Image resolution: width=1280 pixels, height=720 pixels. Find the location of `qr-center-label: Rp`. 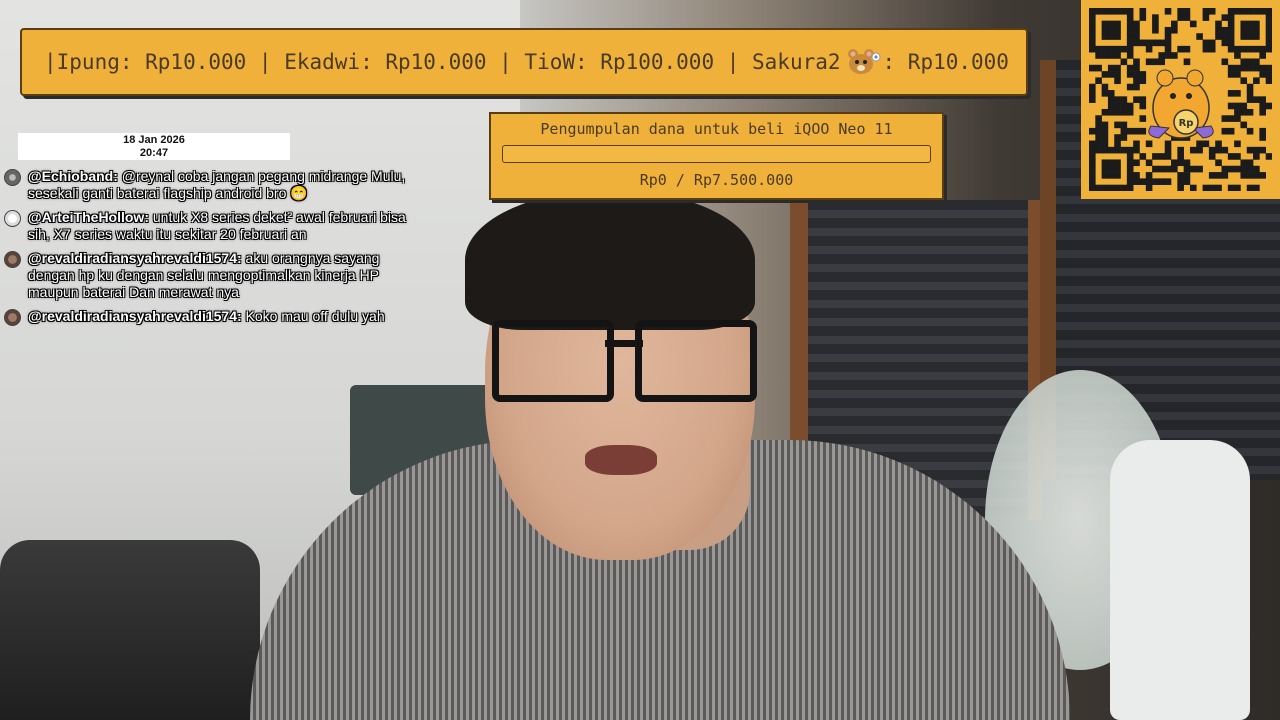

qr-center-label: Rp is located at coordinates (1186, 123).